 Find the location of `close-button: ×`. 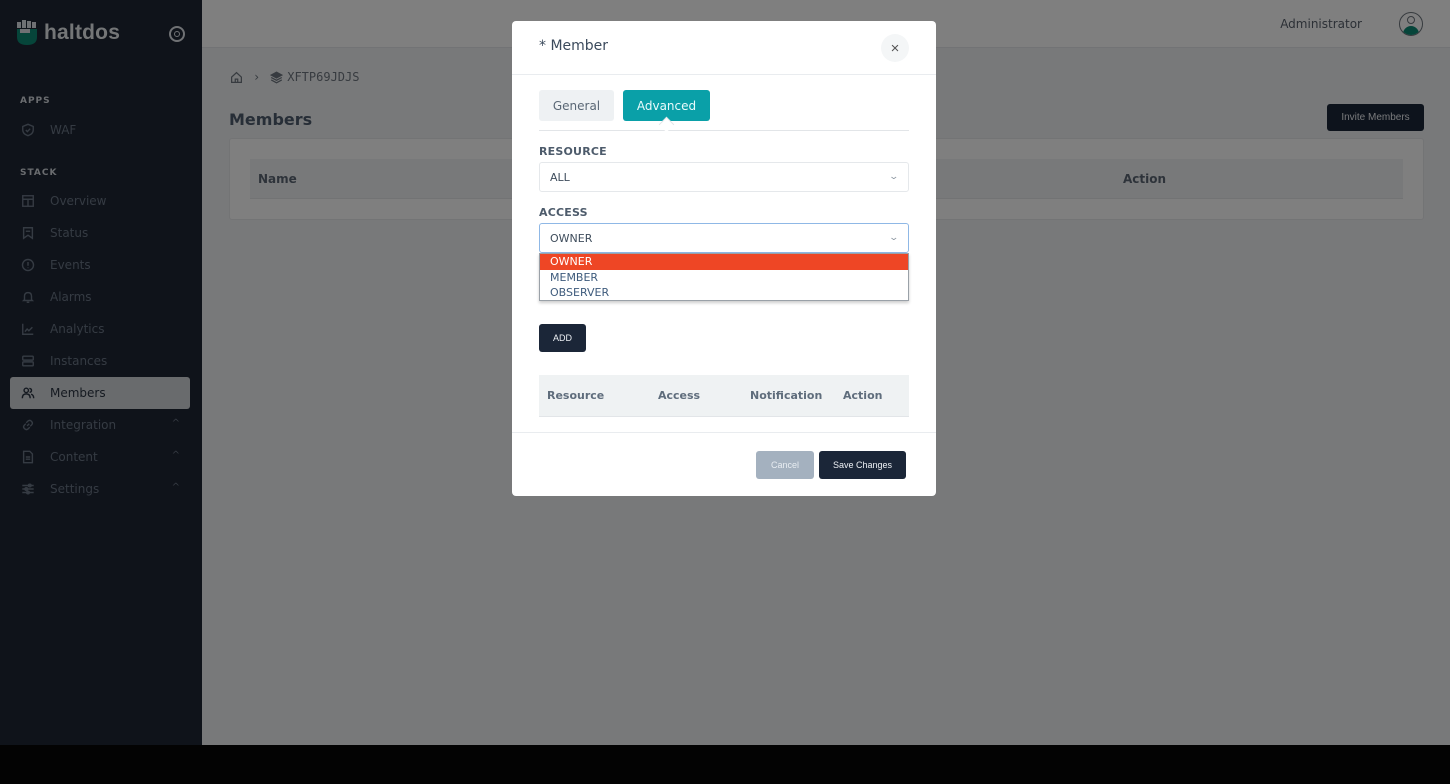

close-button: × is located at coordinates (895, 48).